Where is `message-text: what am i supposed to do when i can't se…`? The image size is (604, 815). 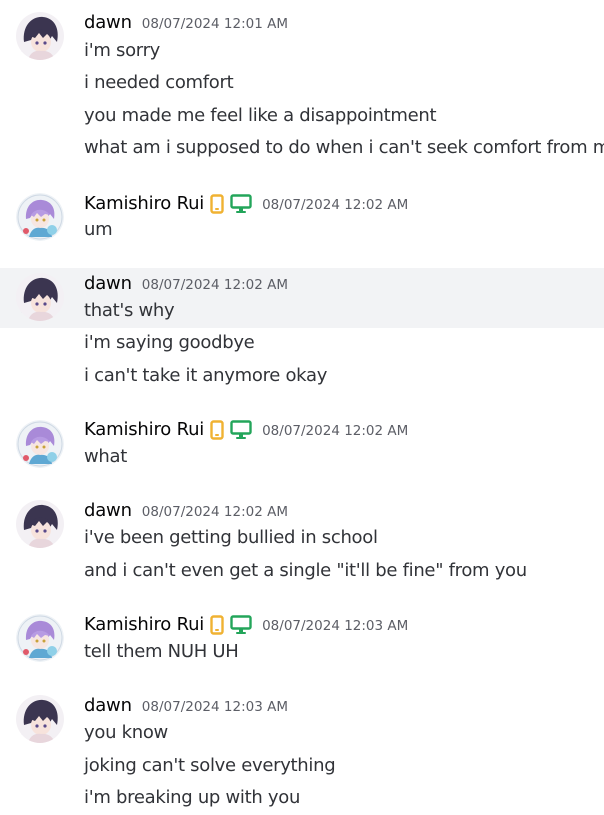
message-text: what am i supposed to do when i can't se… is located at coordinates (344, 147).